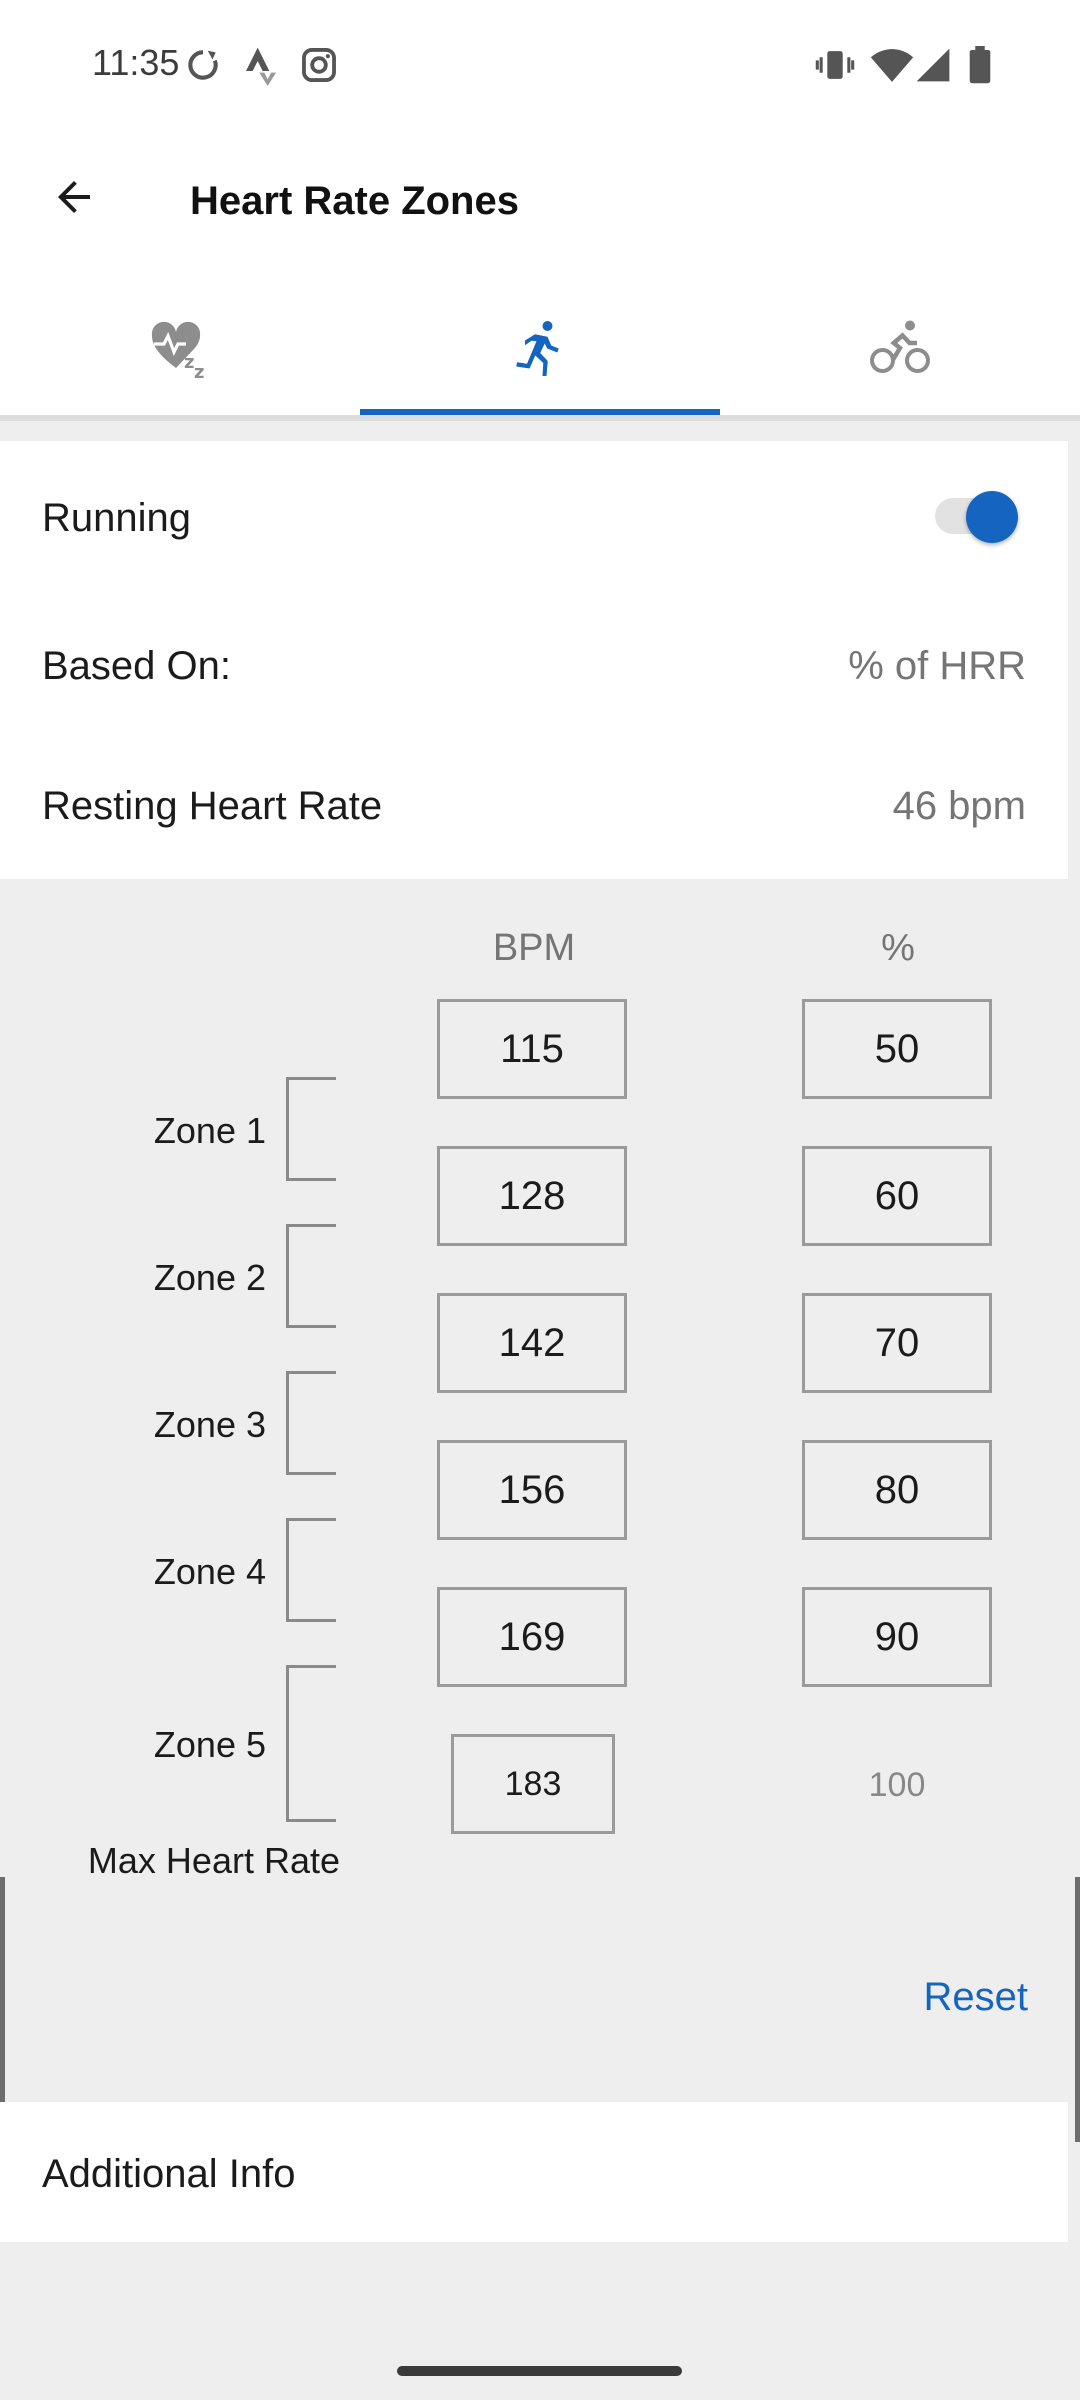 This screenshot has height=2400, width=1080. I want to click on tab-bar: z z, so click(540, 353).